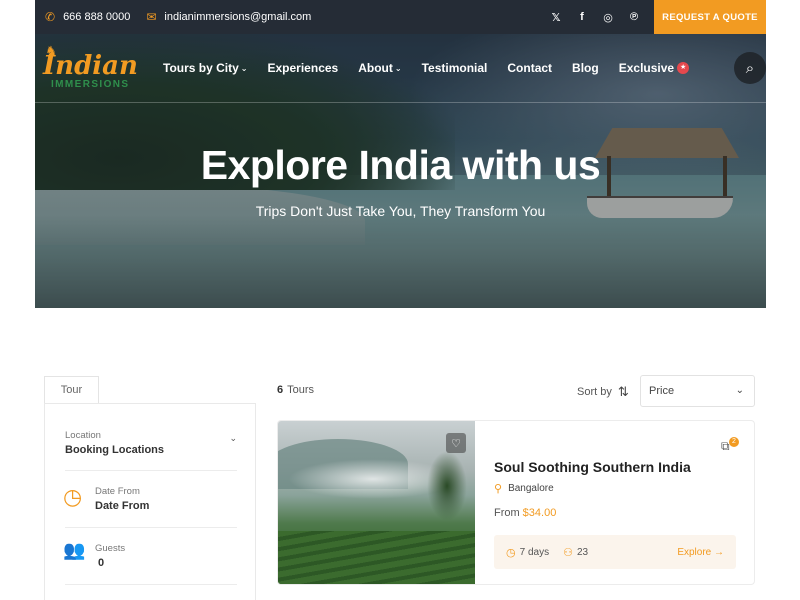  What do you see at coordinates (90, 84) in the screenshot?
I see `logo-subtitle: IMMERSIONS` at bounding box center [90, 84].